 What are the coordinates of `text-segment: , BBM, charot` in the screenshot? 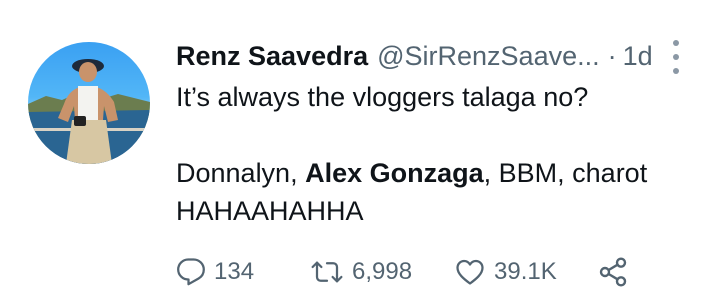 It's located at (565, 173).